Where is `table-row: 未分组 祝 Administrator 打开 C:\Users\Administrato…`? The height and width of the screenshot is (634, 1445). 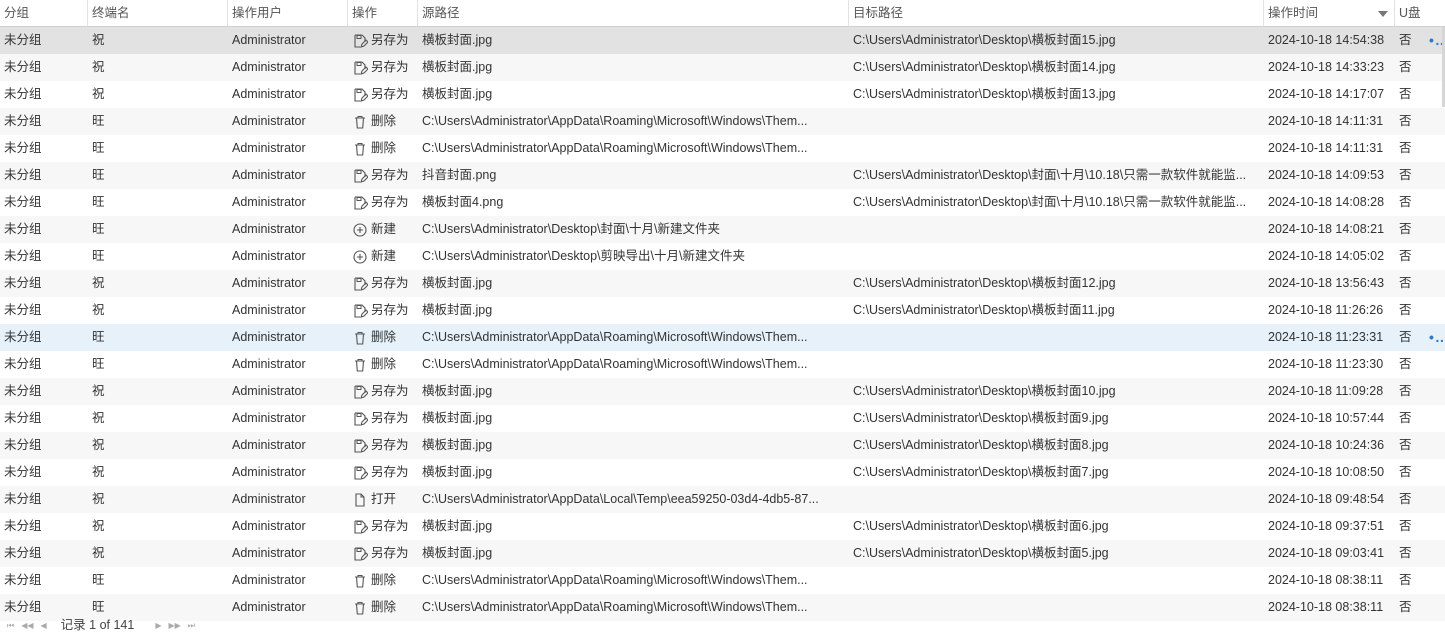 table-row: 未分组 祝 Administrator 打开 C:\Users\Administrato… is located at coordinates (722, 499).